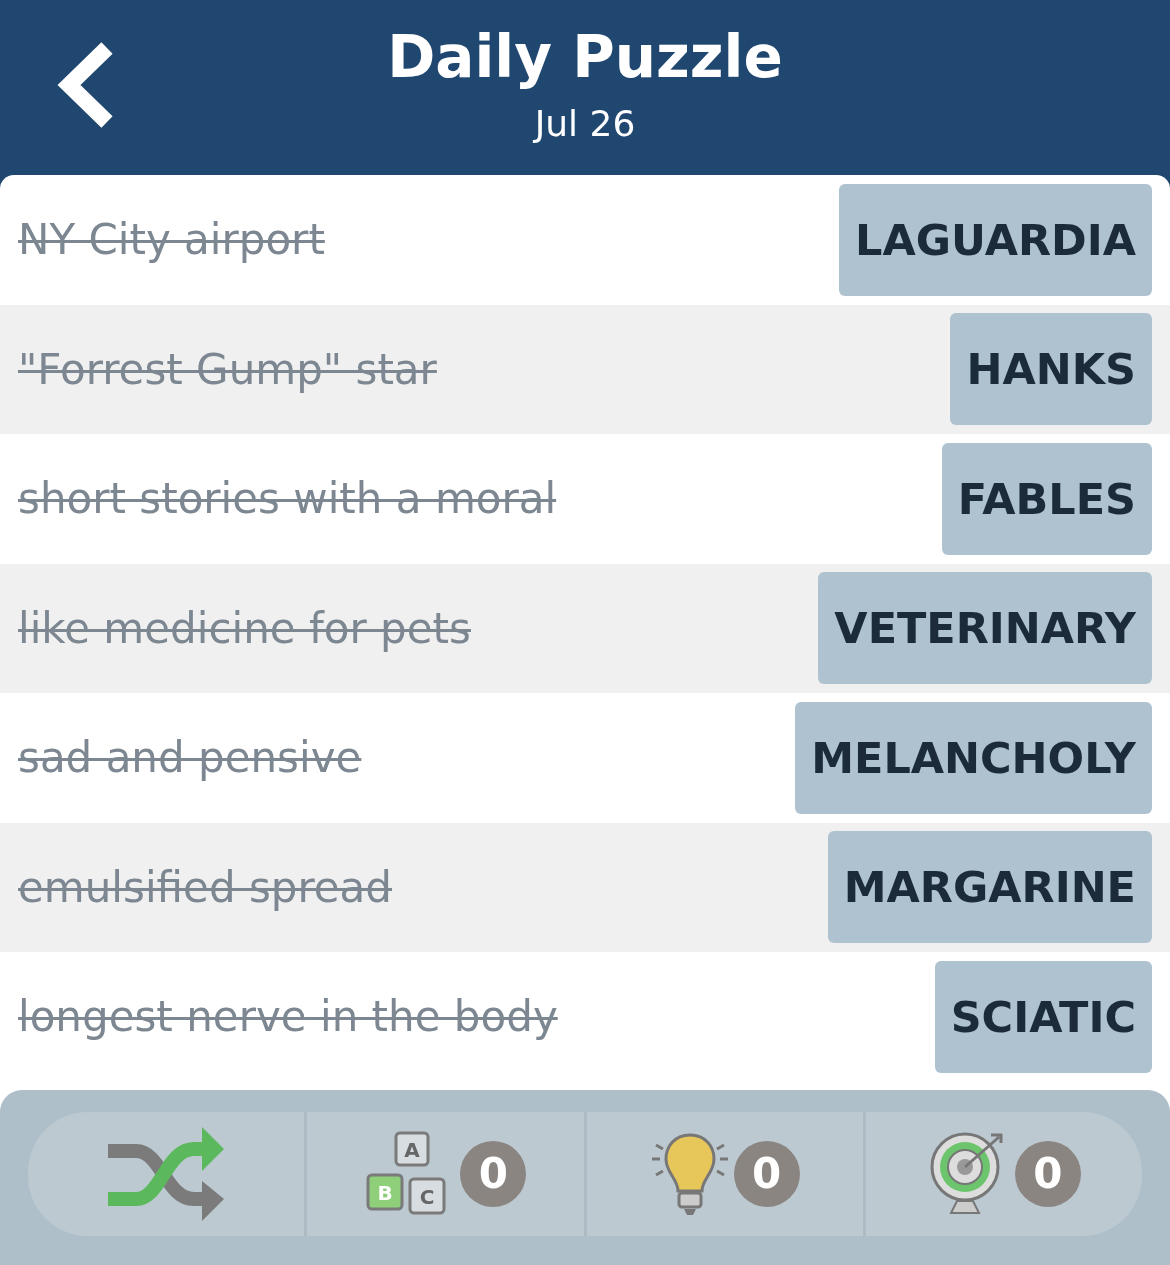  What do you see at coordinates (585, 124) in the screenshot?
I see `puzzle-date: Jul 26` at bounding box center [585, 124].